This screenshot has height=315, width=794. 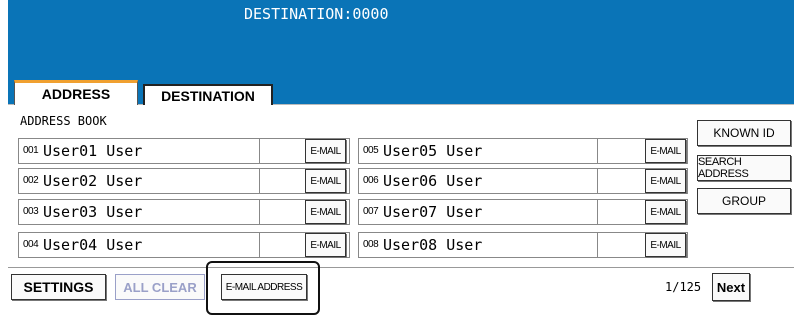 I want to click on tab-destination: DESTINATION, so click(x=208, y=94).